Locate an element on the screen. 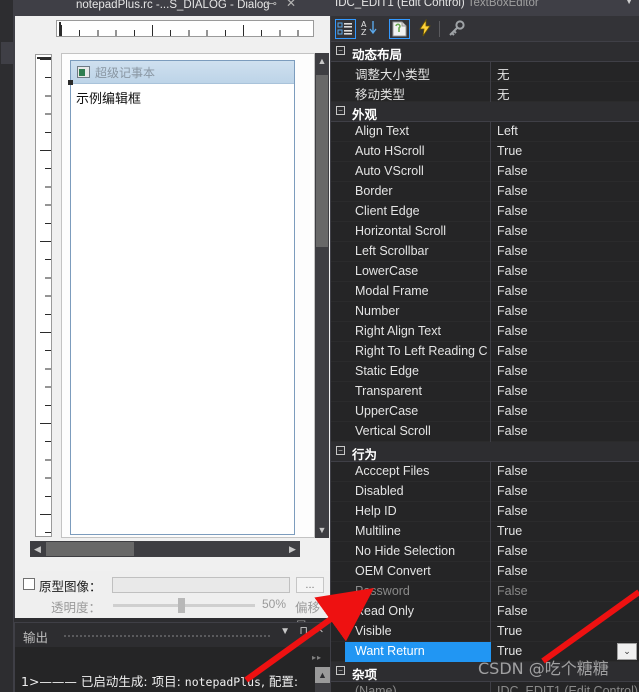 This screenshot has width=639, height=692. pin-icon: ⊷ is located at coordinates (271, 5).